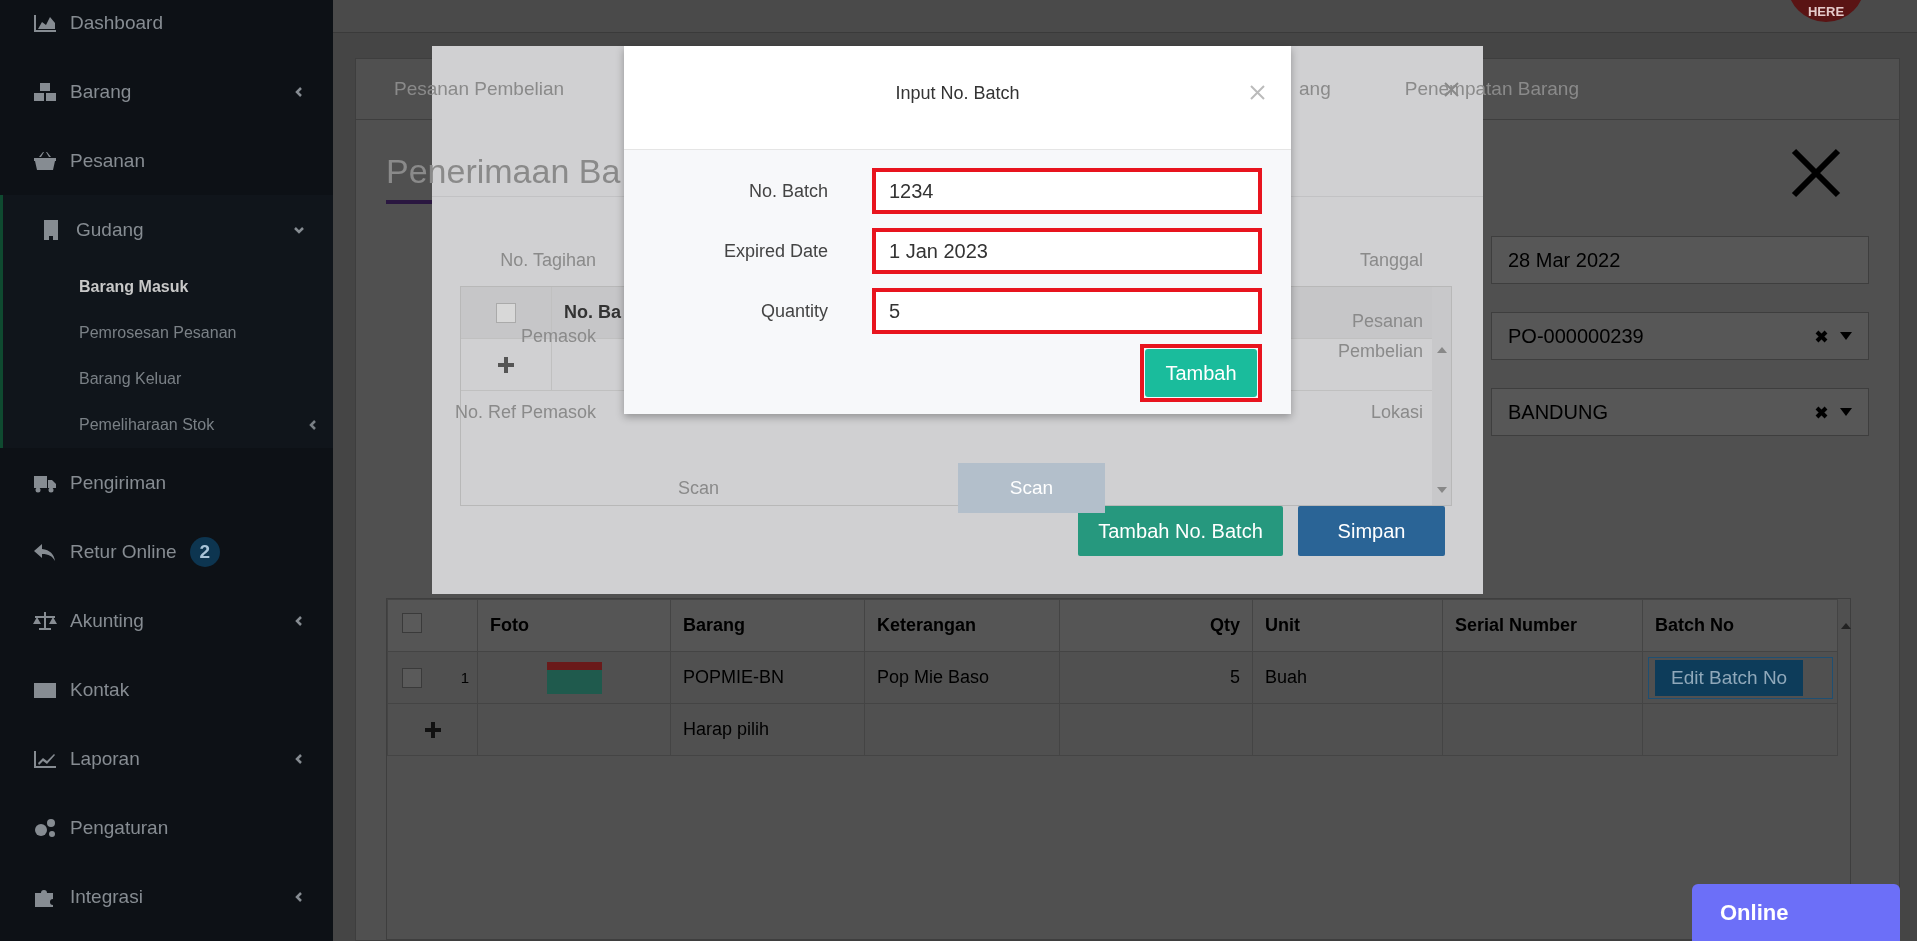  What do you see at coordinates (45, 160) in the screenshot?
I see `basket-icon` at bounding box center [45, 160].